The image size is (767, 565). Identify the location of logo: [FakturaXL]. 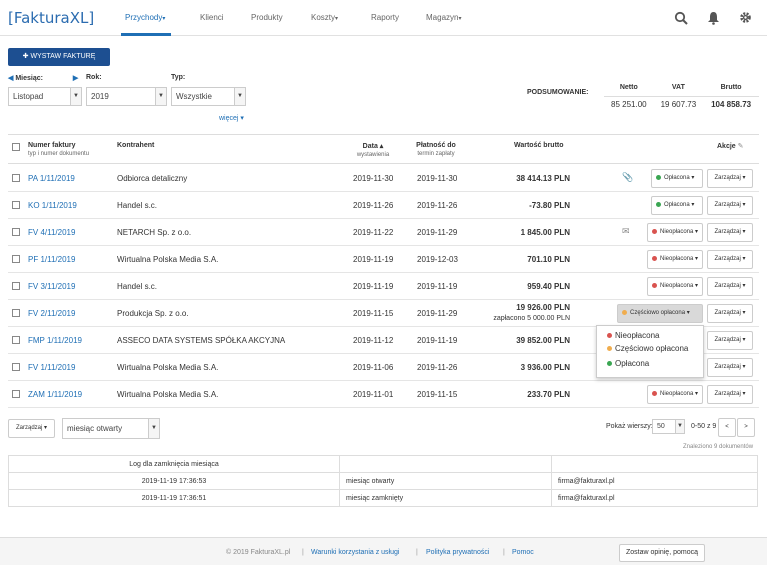
(51, 18).